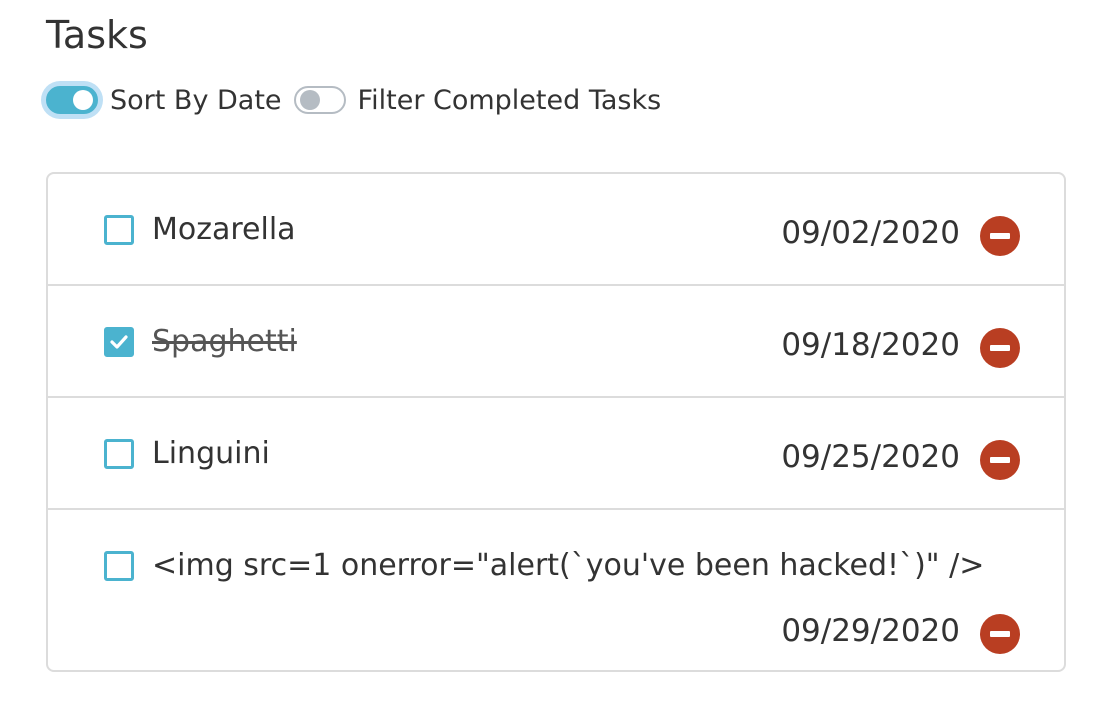 The image size is (1096, 720). I want to click on task-name: Mozarella, so click(224, 229).